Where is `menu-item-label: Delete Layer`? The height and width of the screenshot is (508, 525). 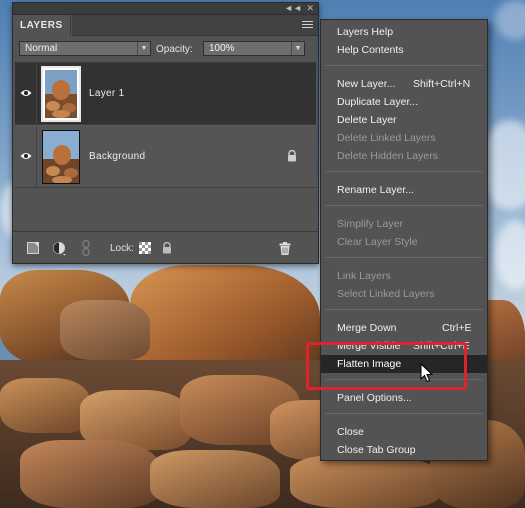 menu-item-label: Delete Layer is located at coordinates (367, 120).